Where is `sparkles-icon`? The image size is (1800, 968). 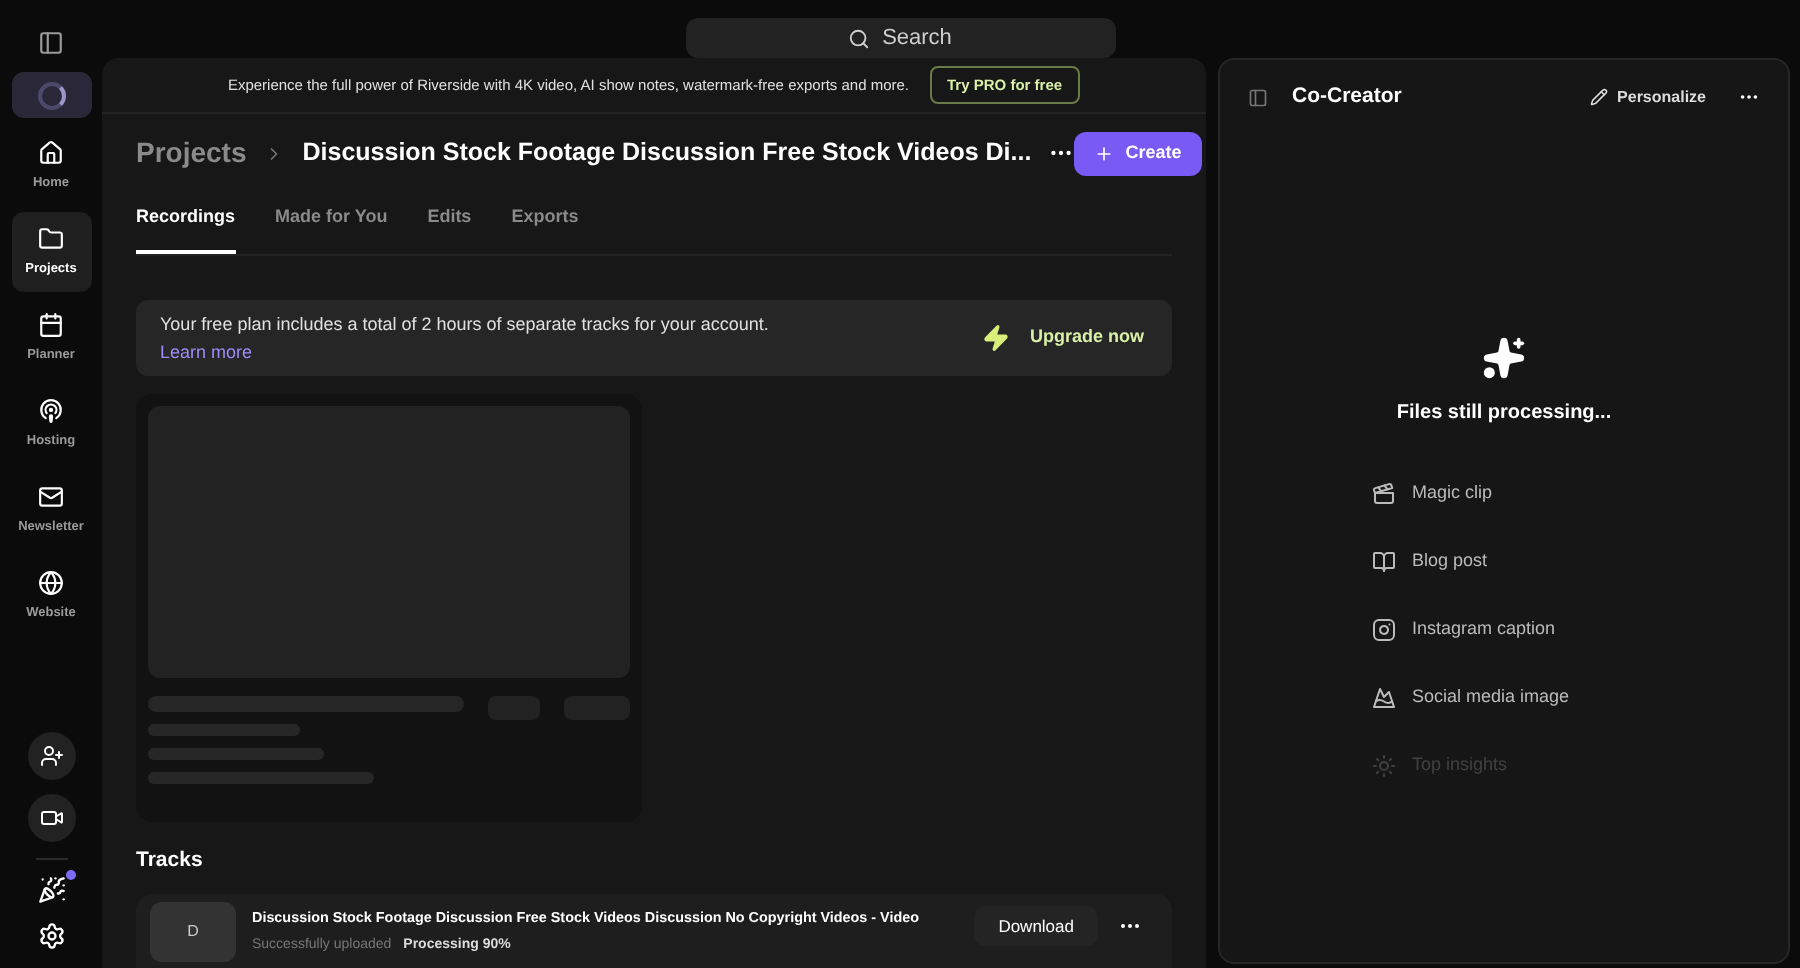 sparkles-icon is located at coordinates (1504, 358).